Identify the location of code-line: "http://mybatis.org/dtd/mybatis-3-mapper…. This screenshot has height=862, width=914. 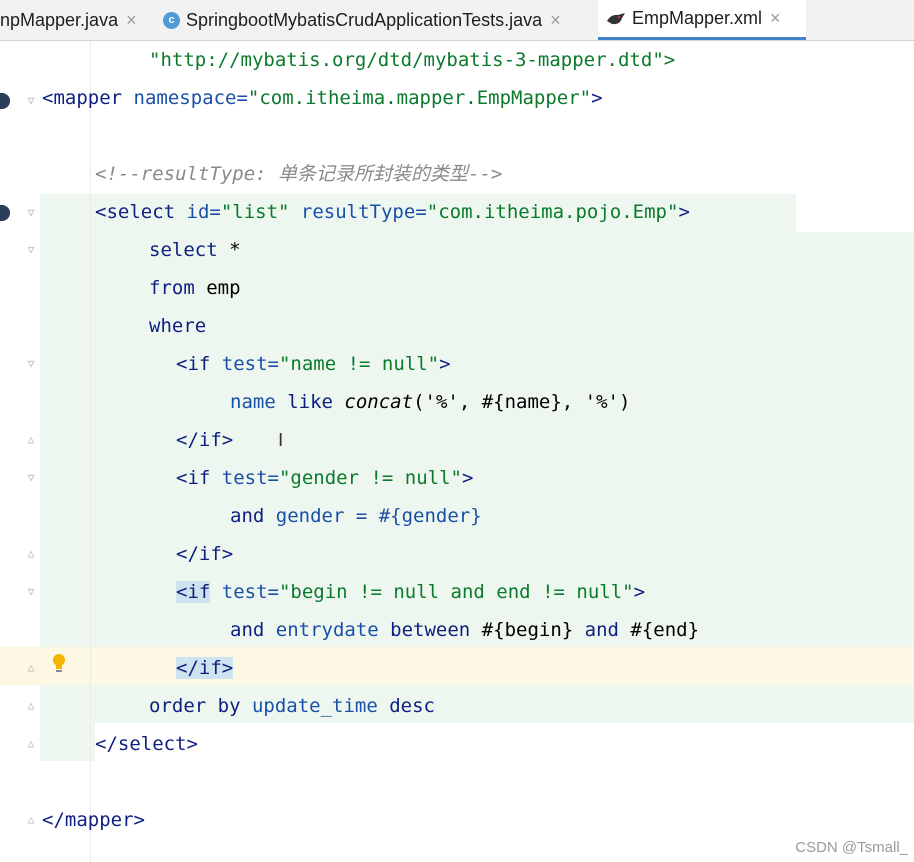
(412, 60).